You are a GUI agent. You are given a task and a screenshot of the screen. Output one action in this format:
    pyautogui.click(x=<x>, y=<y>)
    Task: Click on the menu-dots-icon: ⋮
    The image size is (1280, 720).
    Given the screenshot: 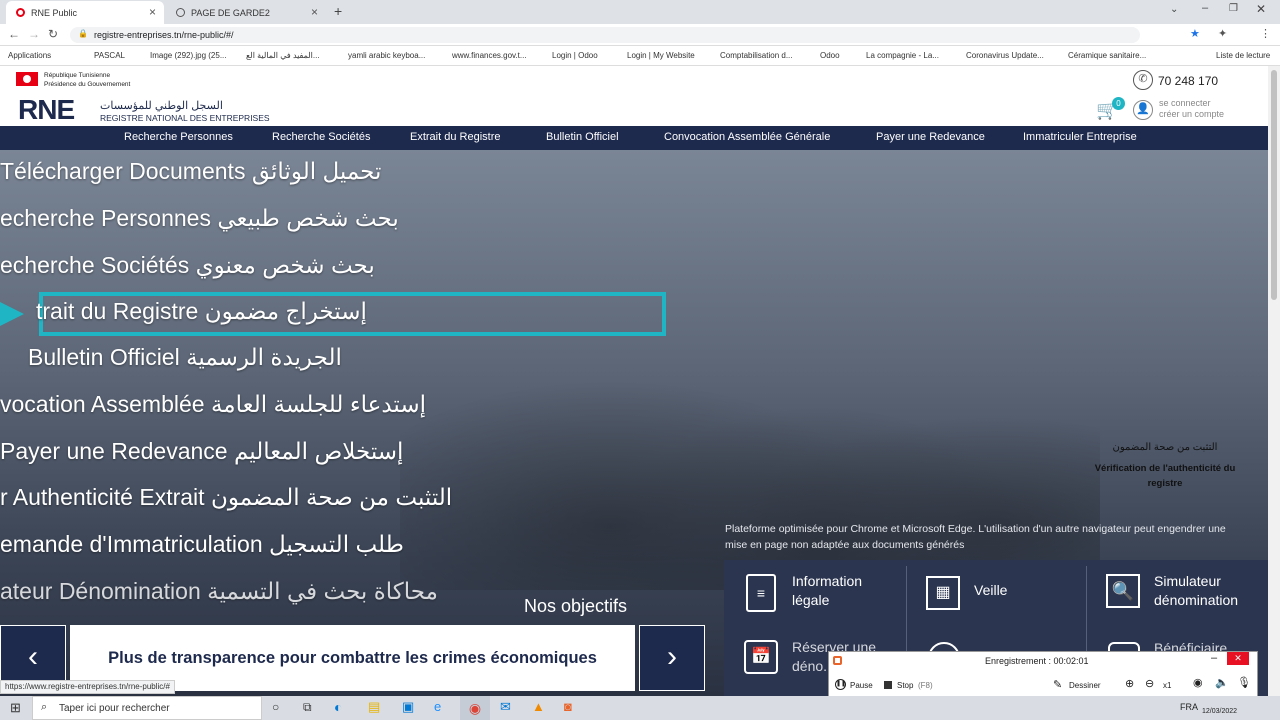 What is the action you would take?
    pyautogui.click(x=1265, y=33)
    